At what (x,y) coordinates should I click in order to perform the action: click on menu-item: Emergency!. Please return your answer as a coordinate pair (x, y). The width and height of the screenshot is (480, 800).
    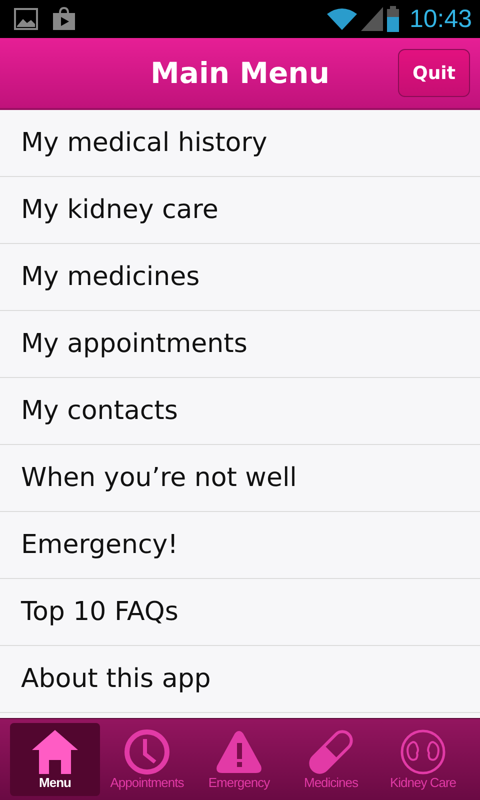
    Looking at the image, I should click on (240, 545).